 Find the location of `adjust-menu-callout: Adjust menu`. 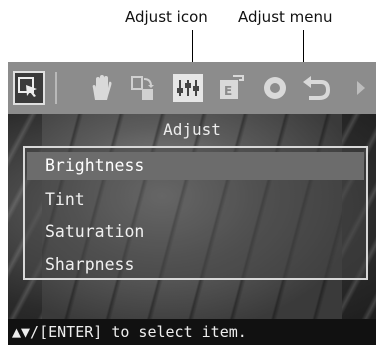

adjust-menu-callout: Adjust menu is located at coordinates (285, 17).